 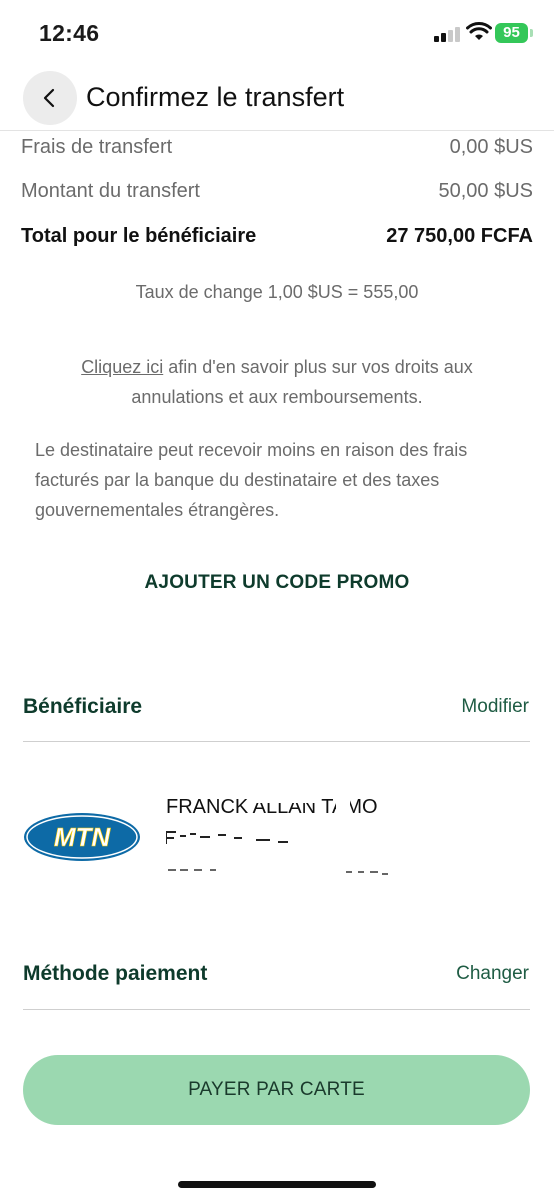 What do you see at coordinates (215, 97) in the screenshot?
I see `page-title: Confirmez le transfert` at bounding box center [215, 97].